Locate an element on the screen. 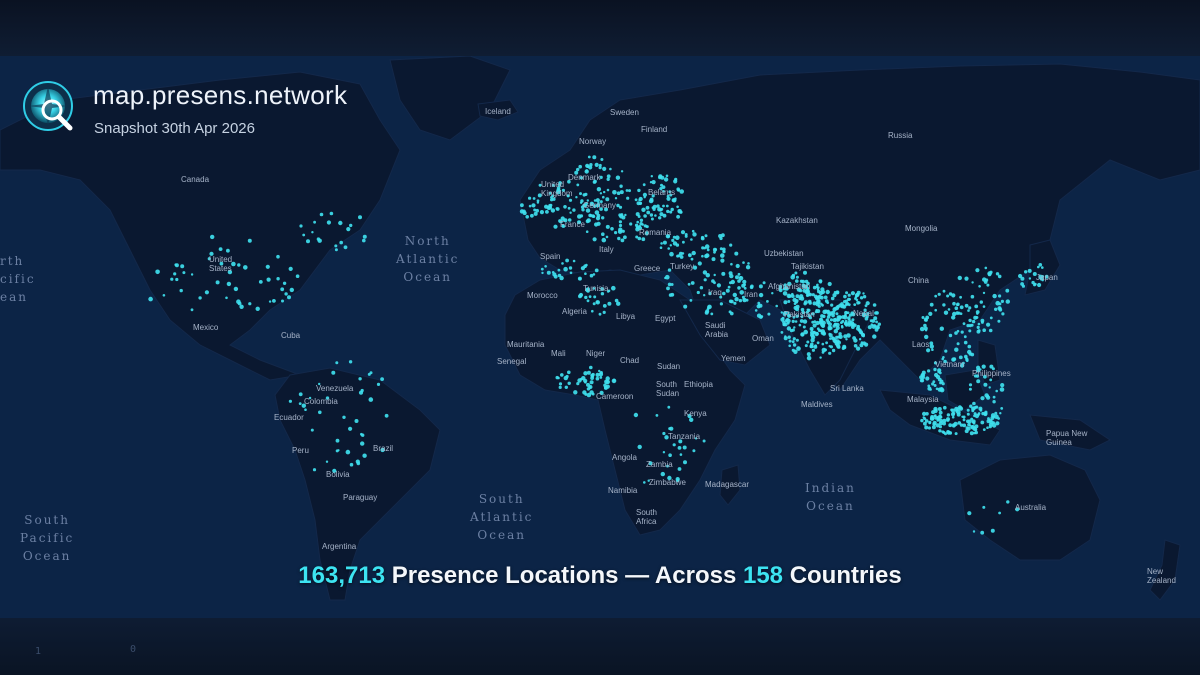 This screenshot has height=675, width=1200. place-label-us: United States is located at coordinates (221, 264).